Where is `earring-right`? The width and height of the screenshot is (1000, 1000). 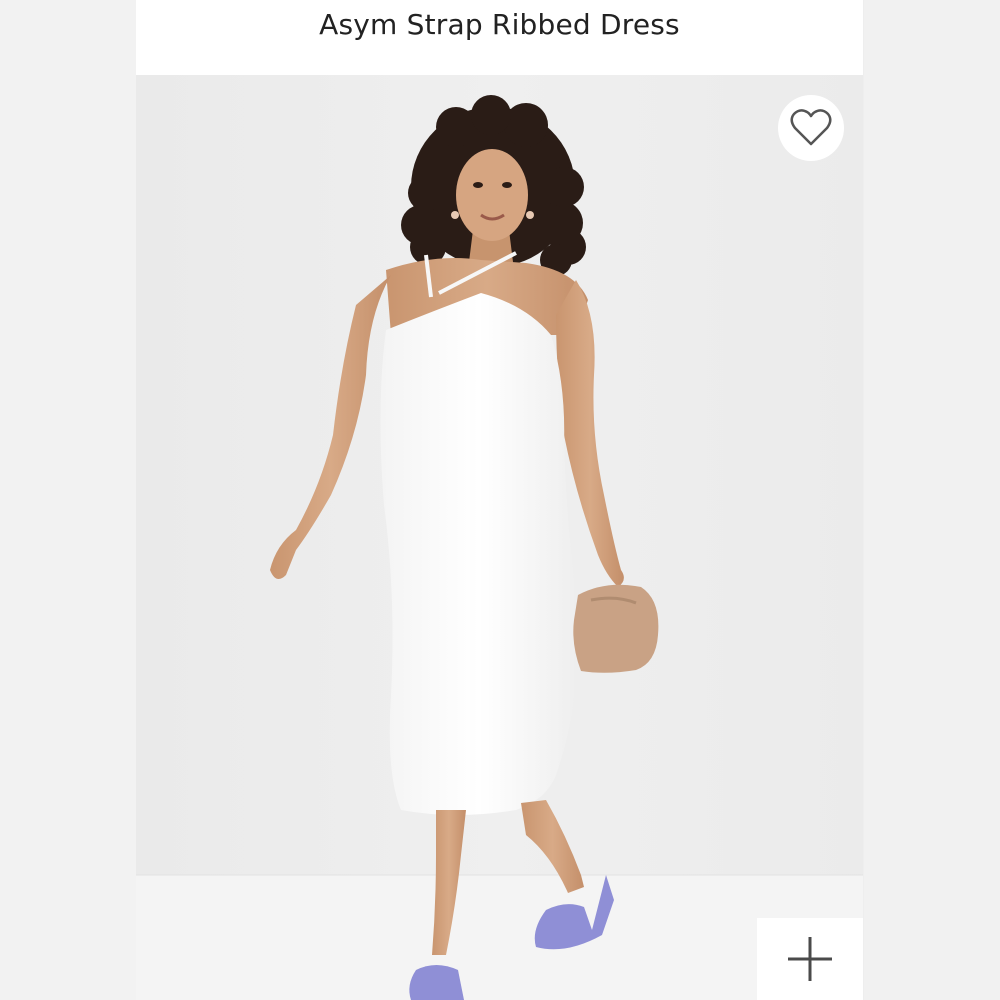
earring-right is located at coordinates (530, 215).